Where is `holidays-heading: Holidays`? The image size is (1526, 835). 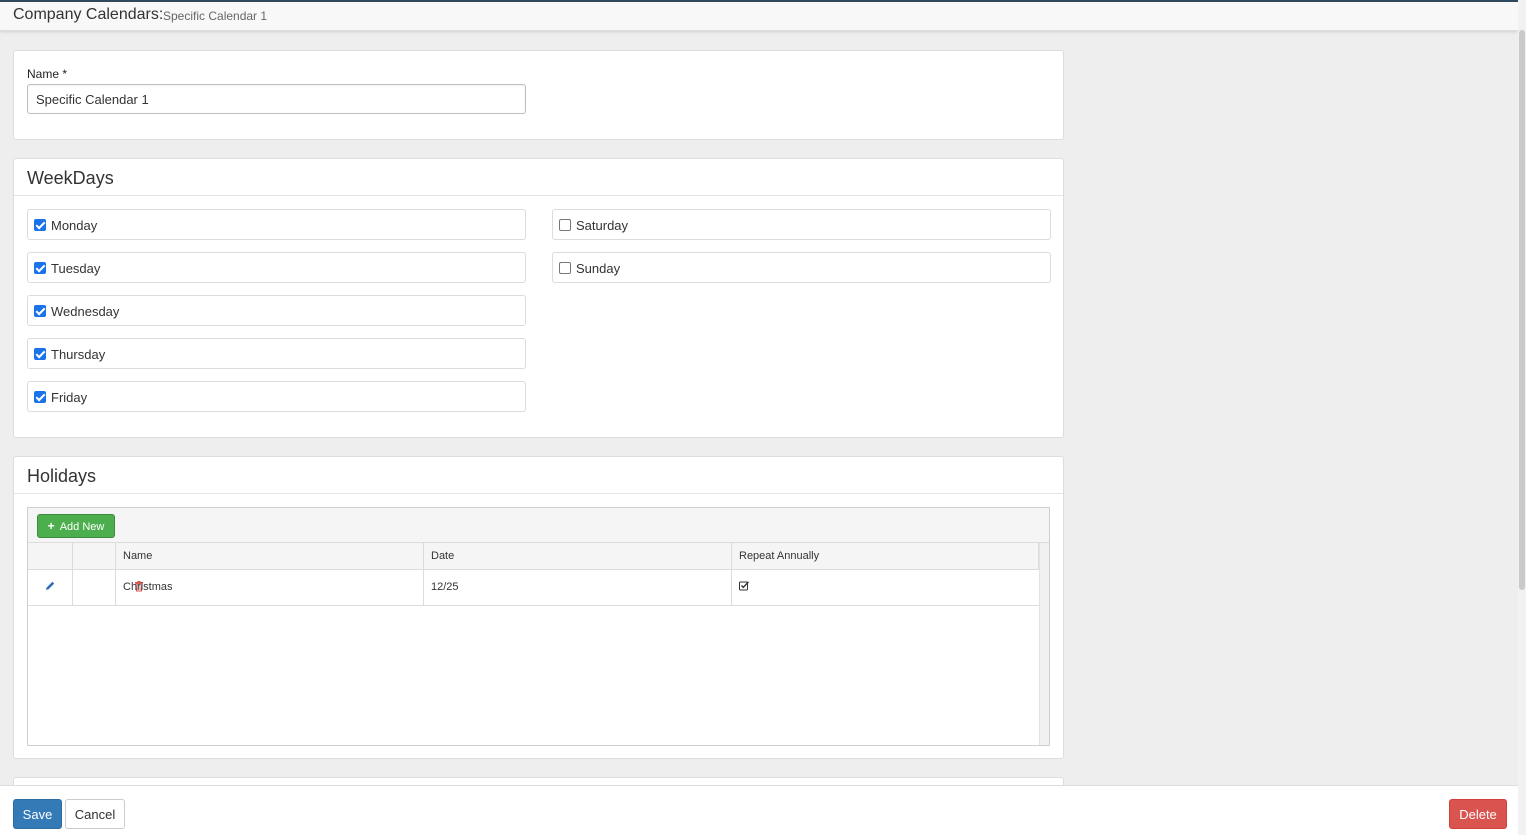 holidays-heading: Holidays is located at coordinates (538, 475).